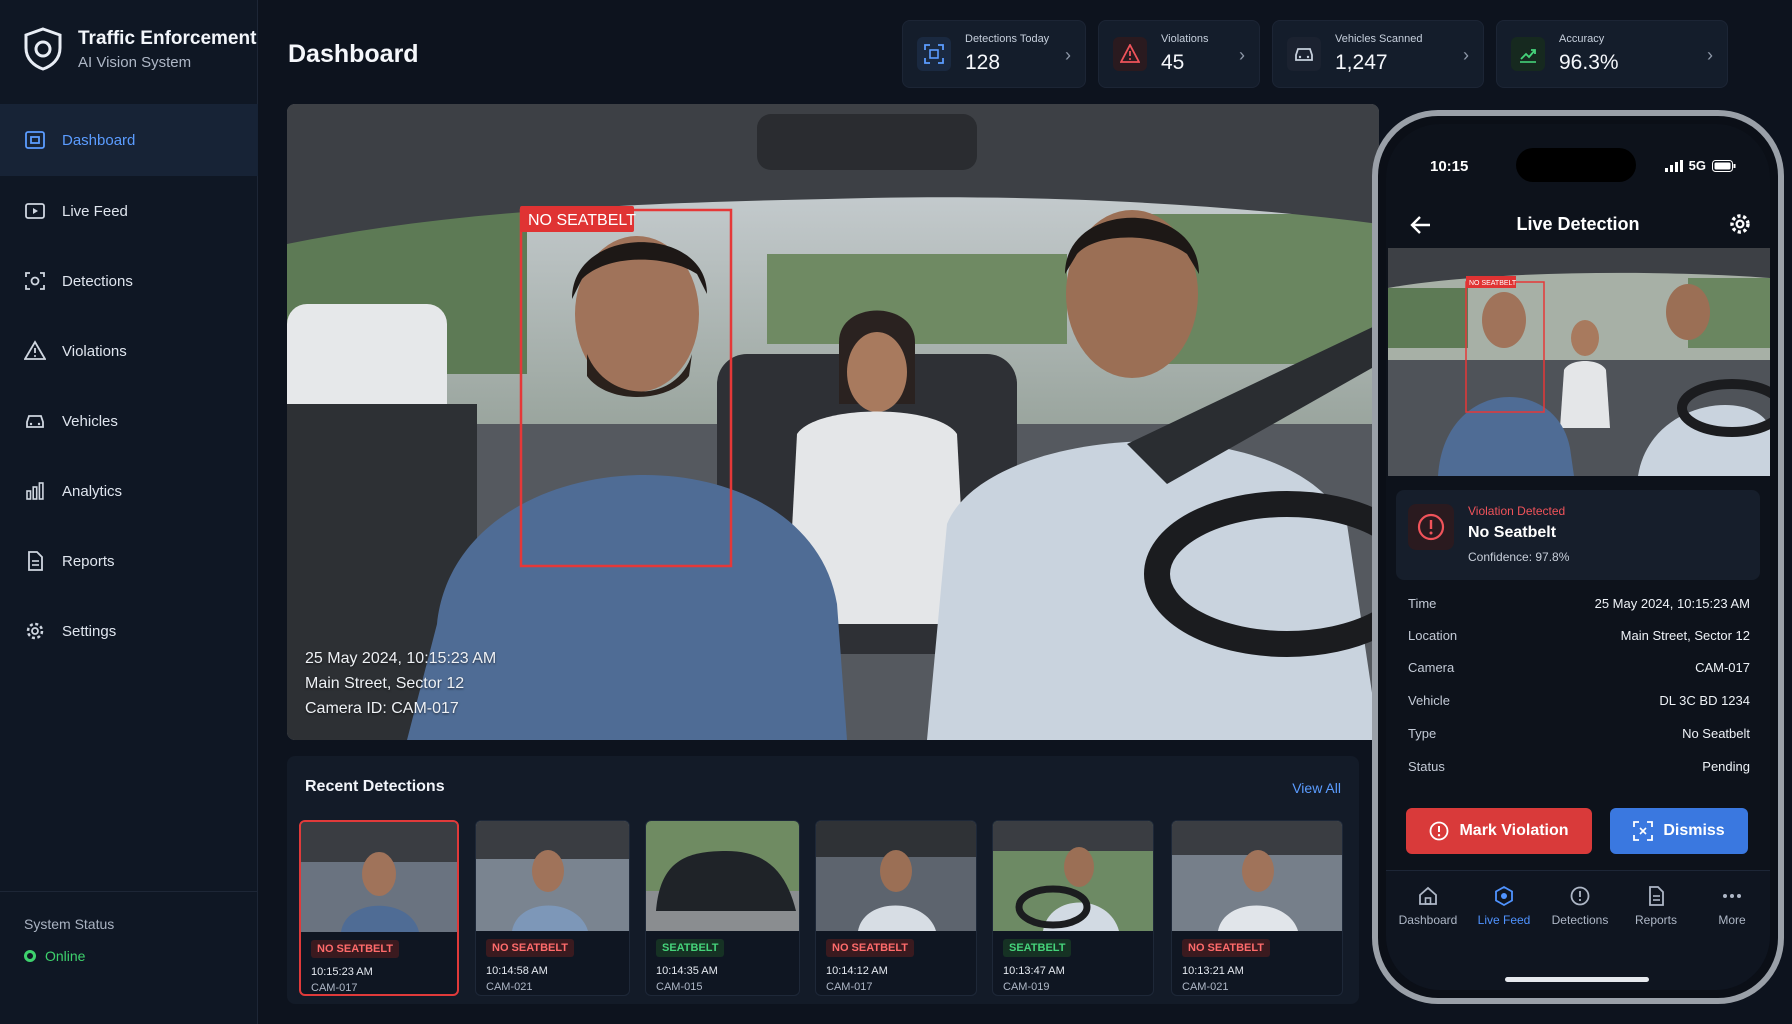  Describe the element at coordinates (1685, 635) in the screenshot. I see `detail-value: Main Street, Sector 12` at that location.